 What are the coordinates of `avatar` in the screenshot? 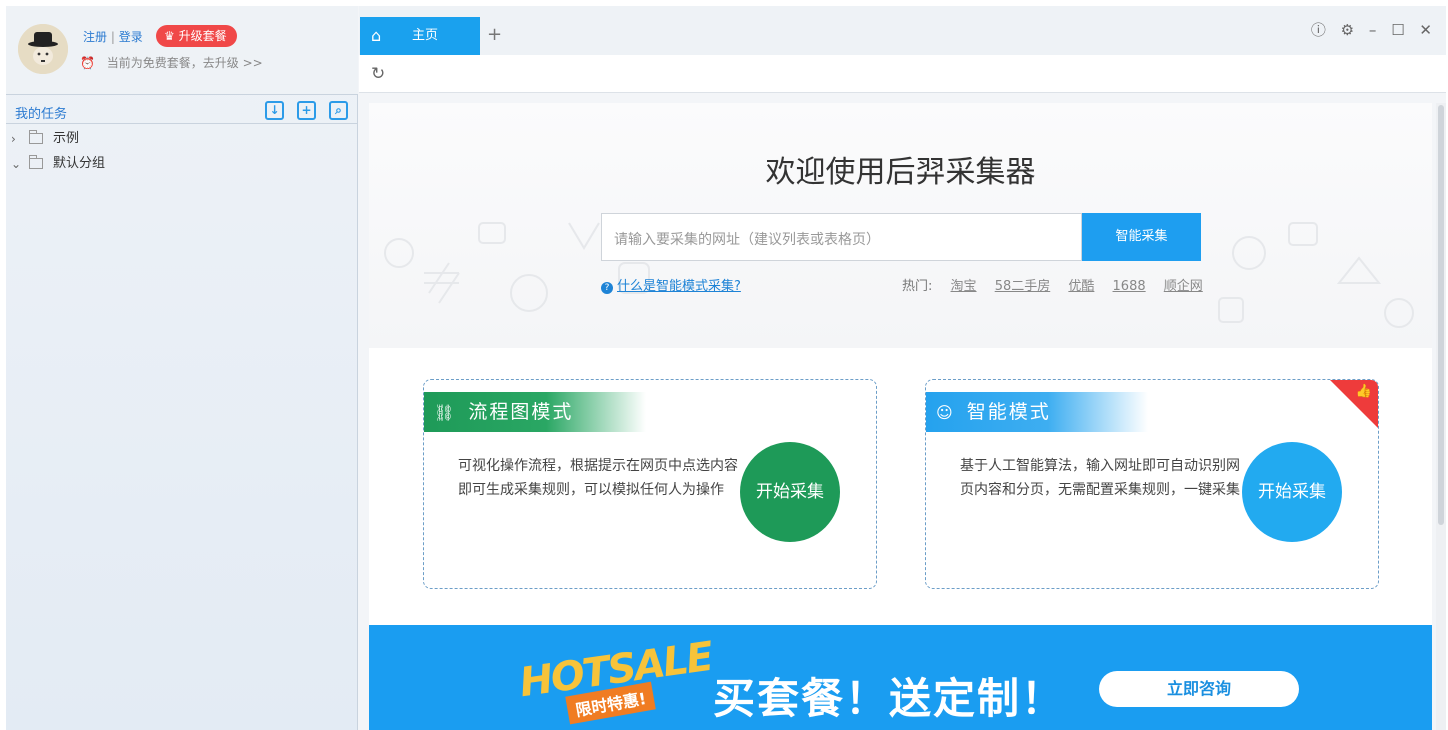 It's located at (43, 49).